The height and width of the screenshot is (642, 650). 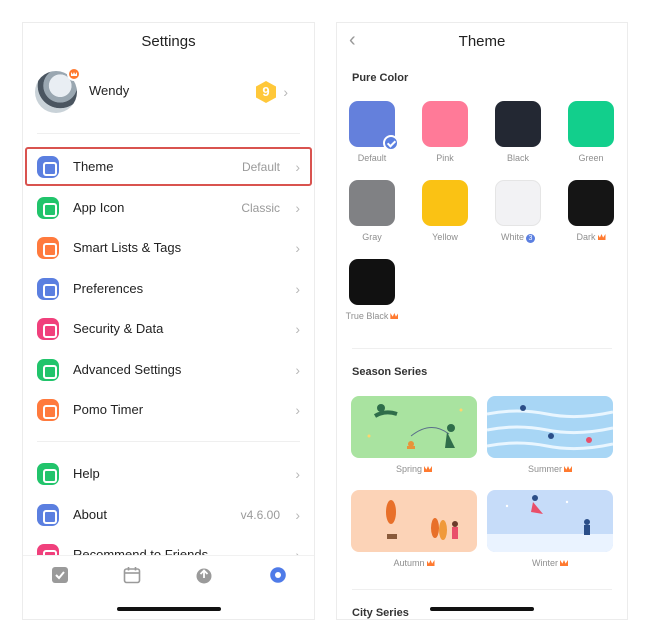 I want to click on swatch-label: Pink, so click(x=445, y=158).